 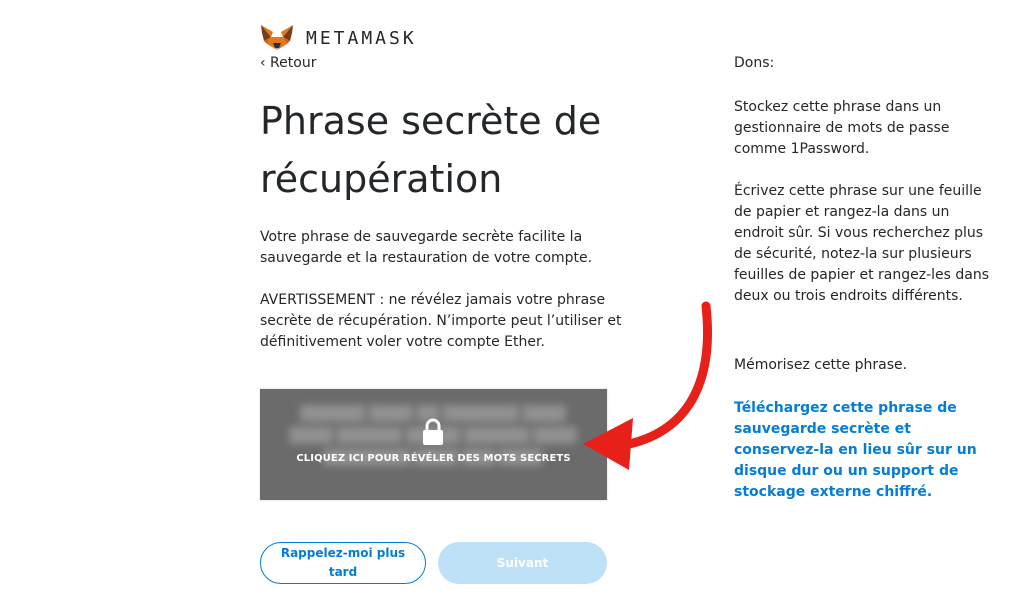 What do you see at coordinates (754, 63) in the screenshot?
I see `tips-heading: Dons:` at bounding box center [754, 63].